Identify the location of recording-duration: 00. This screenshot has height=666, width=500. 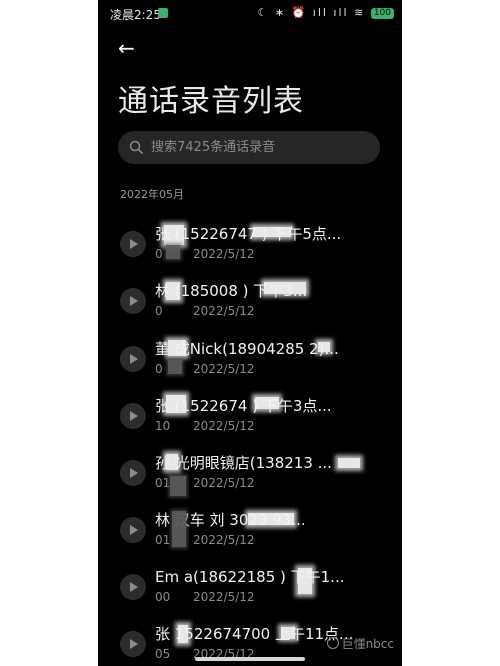
(163, 597).